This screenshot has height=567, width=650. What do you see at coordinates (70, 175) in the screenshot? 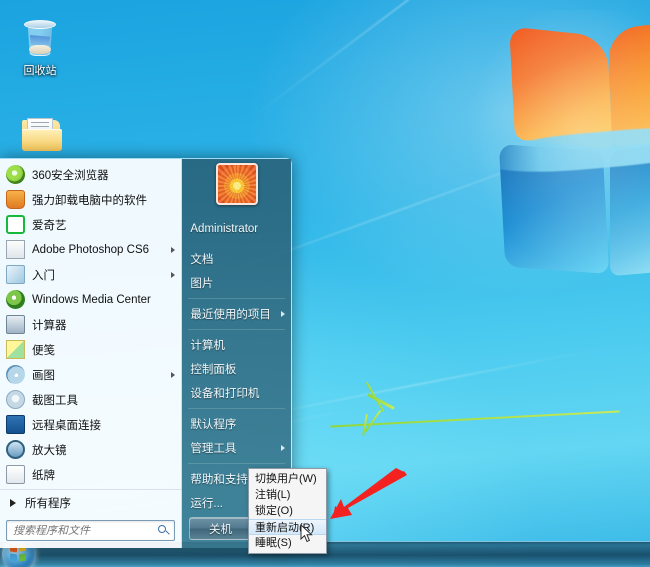
I see `start-menu-program-label: 360安全浏览器` at bounding box center [70, 175].